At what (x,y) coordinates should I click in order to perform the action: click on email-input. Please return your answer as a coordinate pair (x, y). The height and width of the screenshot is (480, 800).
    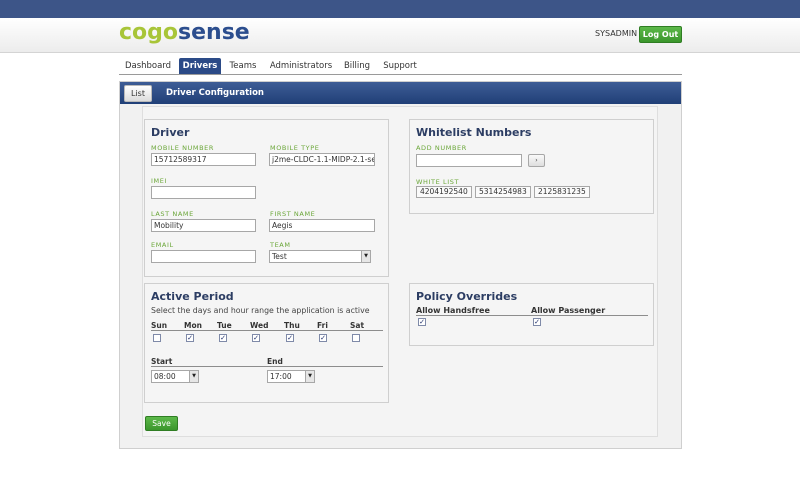
    Looking at the image, I should click on (203, 256).